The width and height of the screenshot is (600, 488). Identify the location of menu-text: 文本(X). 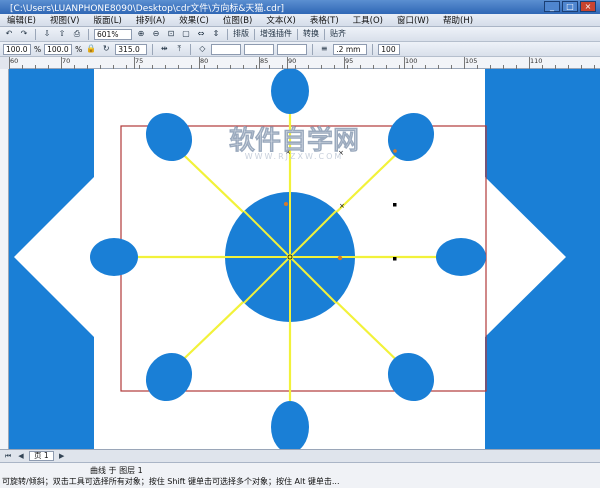
(280, 20).